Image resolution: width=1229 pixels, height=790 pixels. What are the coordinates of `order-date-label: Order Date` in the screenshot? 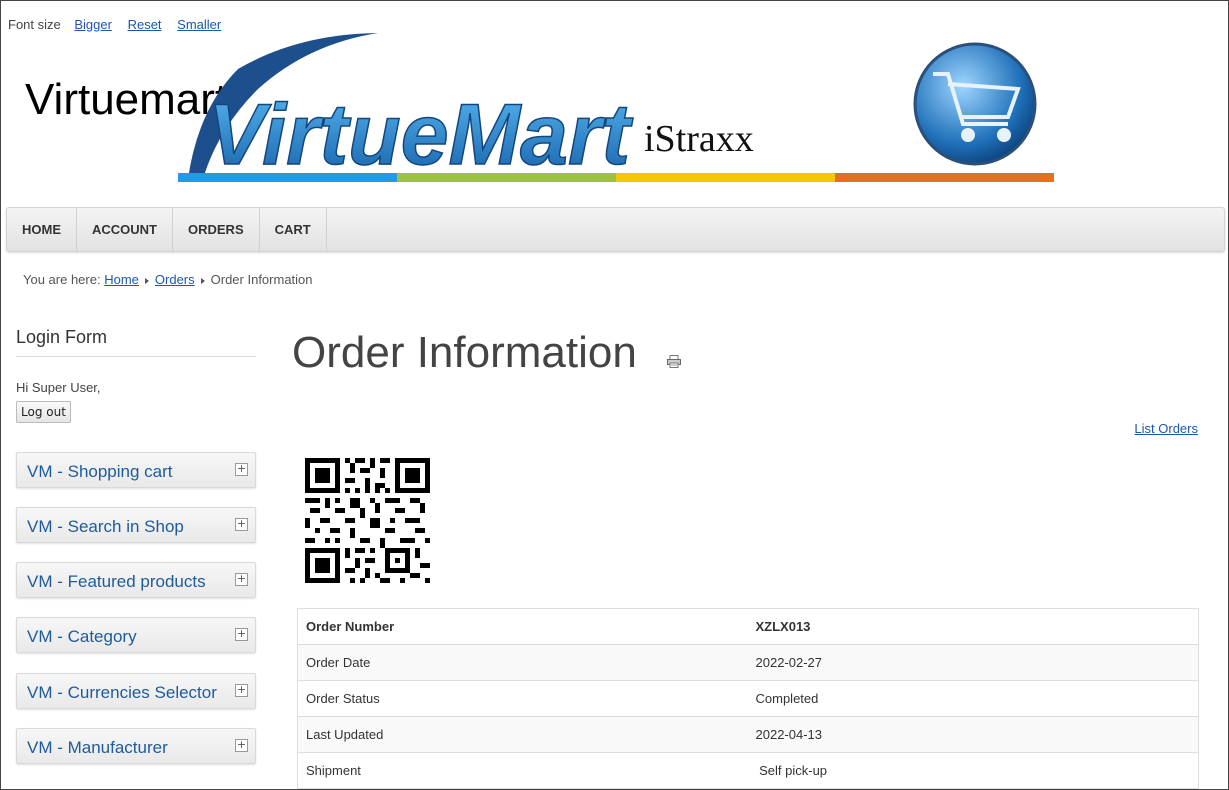 It's located at (522, 662).